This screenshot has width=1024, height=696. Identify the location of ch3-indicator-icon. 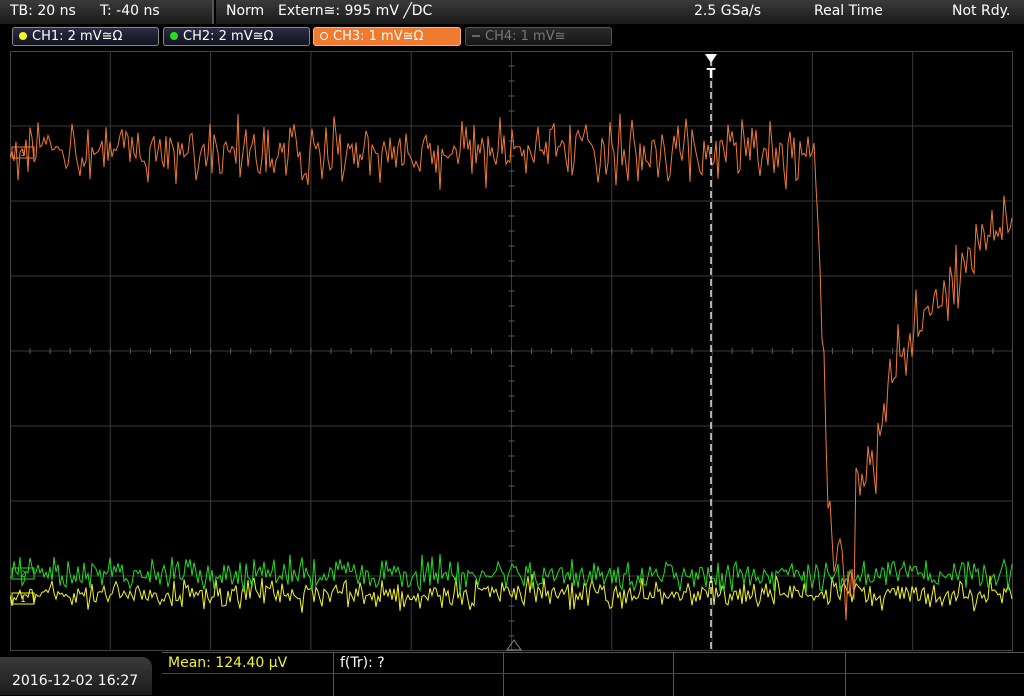
(324, 36).